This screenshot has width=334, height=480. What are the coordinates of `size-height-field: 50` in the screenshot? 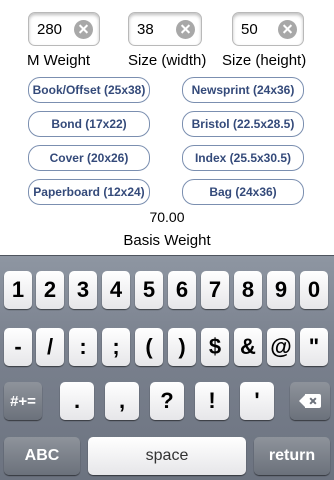 It's located at (268, 29).